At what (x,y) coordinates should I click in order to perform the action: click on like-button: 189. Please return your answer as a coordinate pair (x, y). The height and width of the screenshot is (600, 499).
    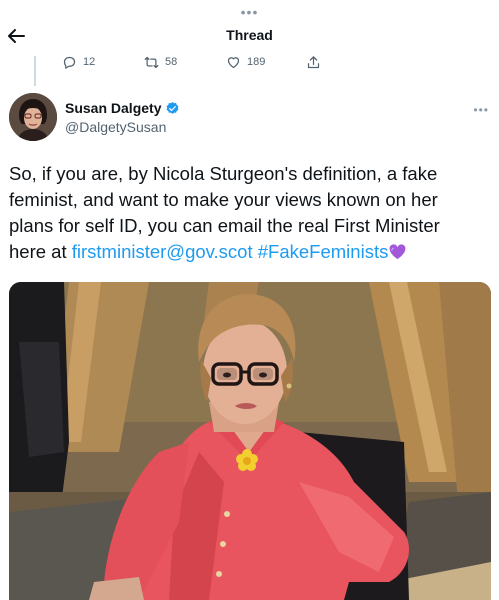
    Looking at the image, I should click on (245, 62).